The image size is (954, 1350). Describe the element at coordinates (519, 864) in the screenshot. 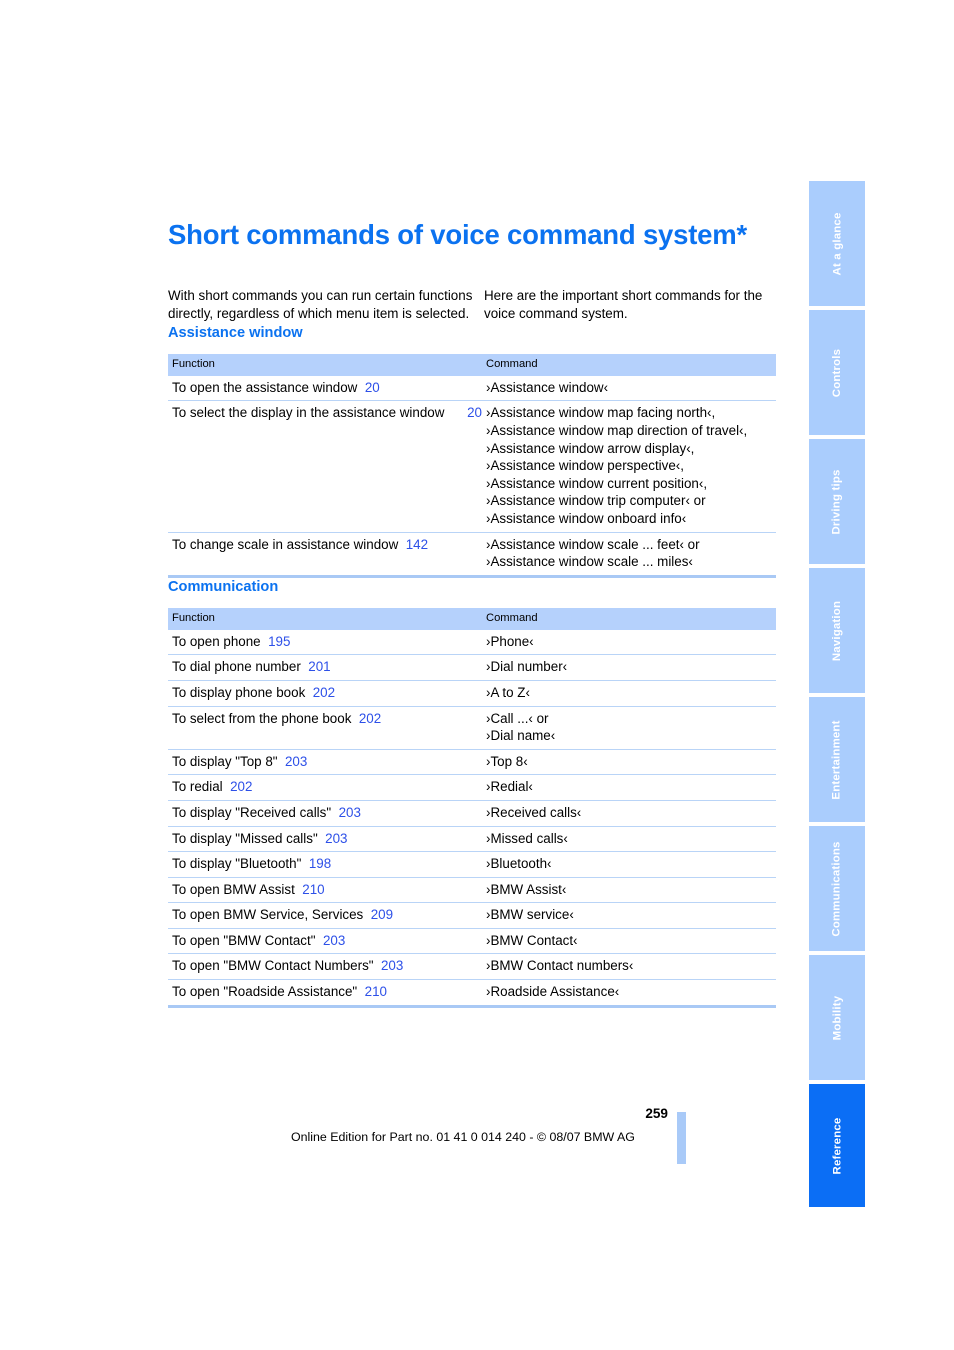

I see `voice-command-text: ›Bluetooth‹` at that location.